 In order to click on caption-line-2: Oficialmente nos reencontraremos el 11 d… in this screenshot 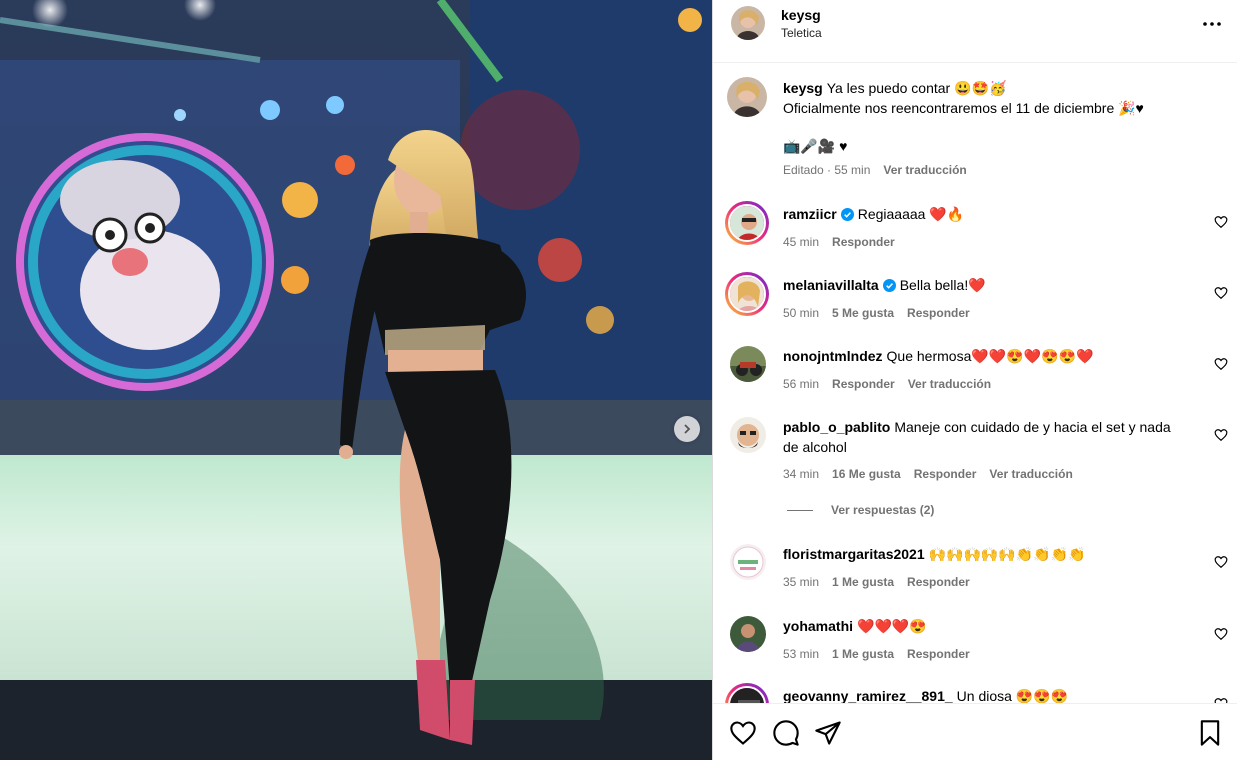, I will do `click(963, 108)`.